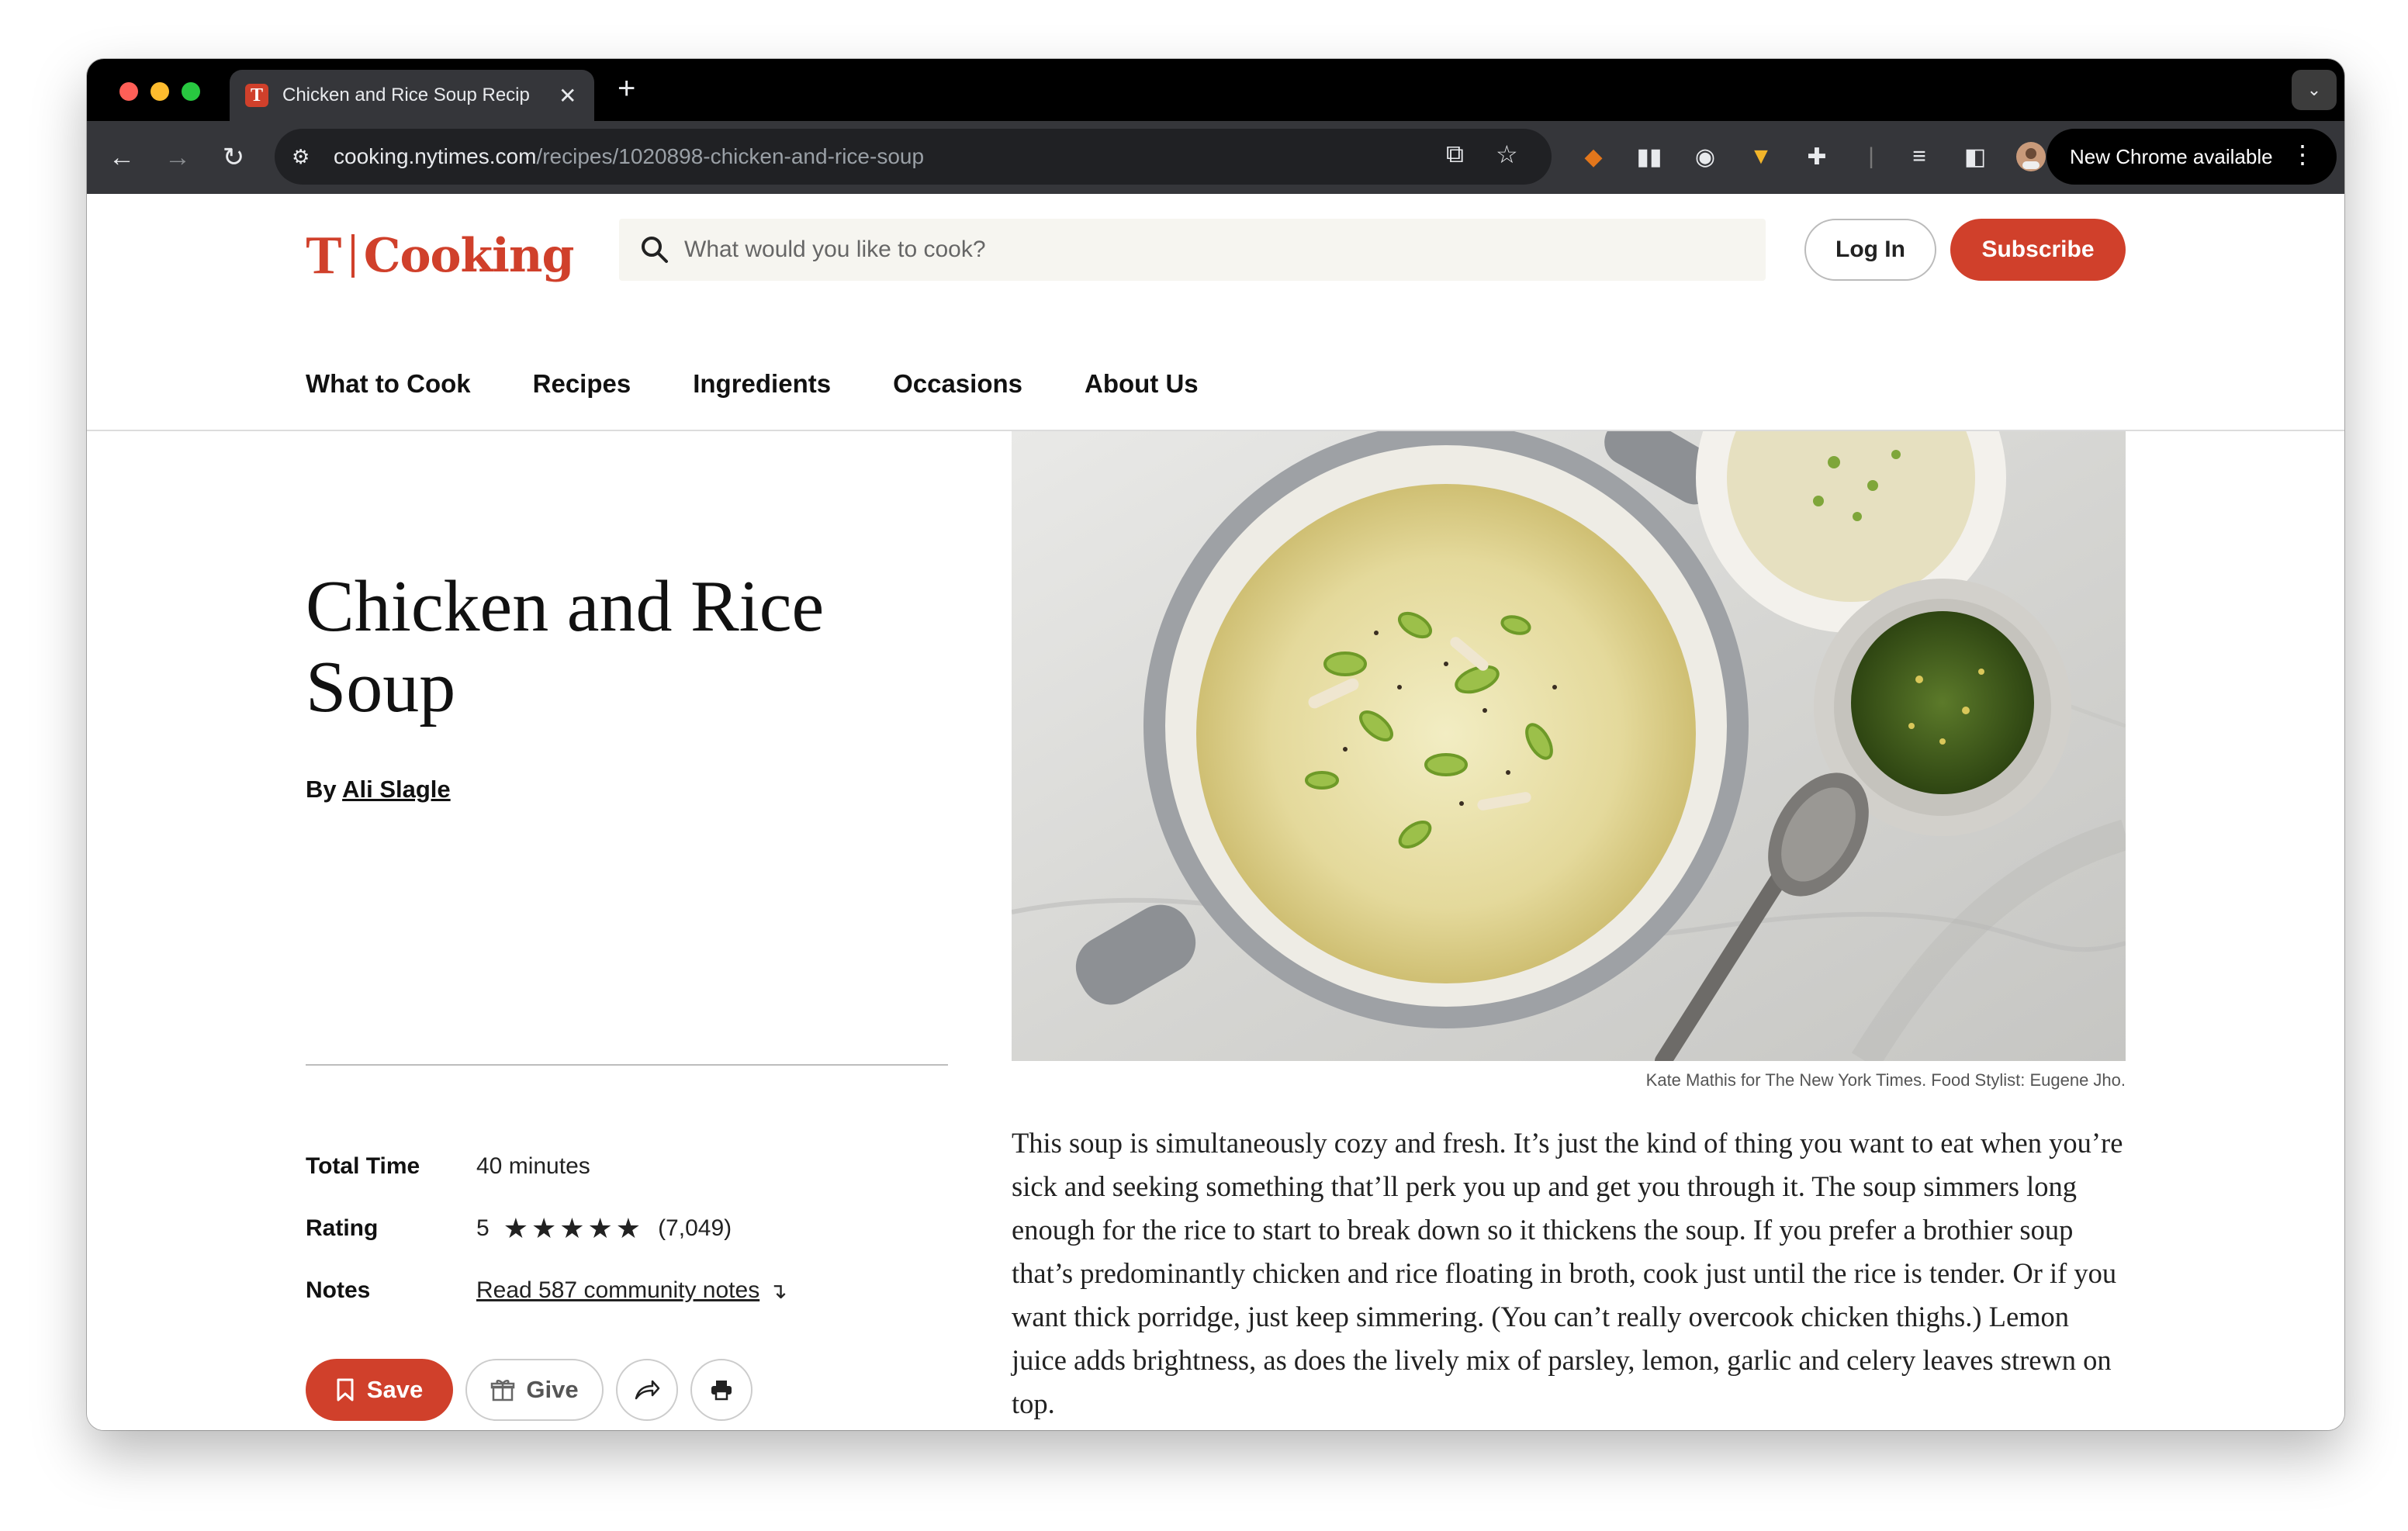  What do you see at coordinates (533, 1166) in the screenshot?
I see `total-time-value: 40 minutes` at bounding box center [533, 1166].